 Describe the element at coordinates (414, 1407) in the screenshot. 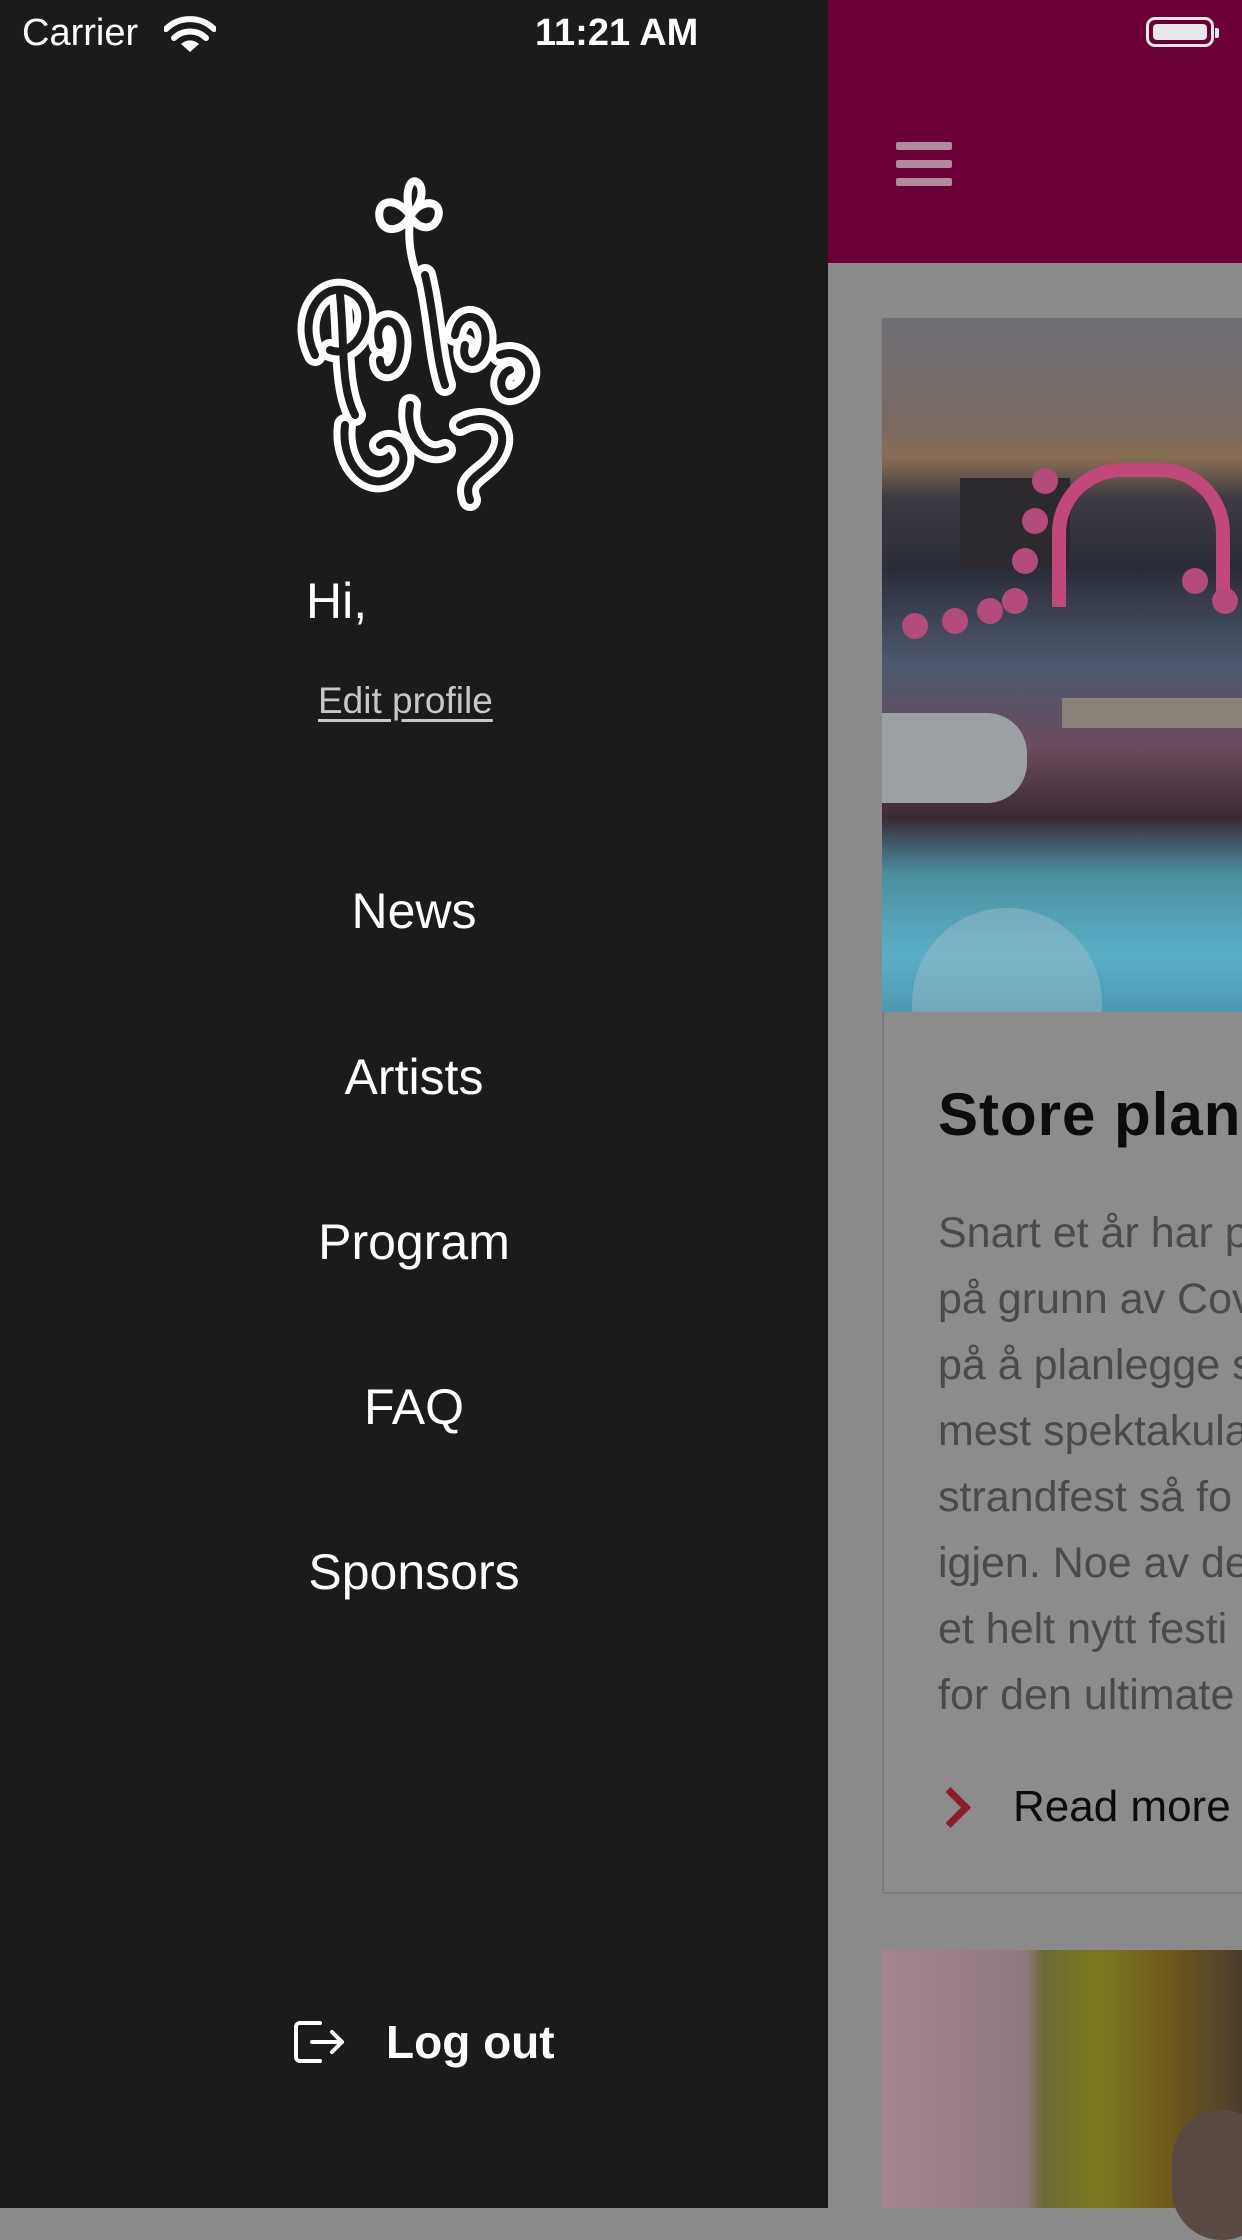

I see `menu-item-faq: FAQ` at that location.